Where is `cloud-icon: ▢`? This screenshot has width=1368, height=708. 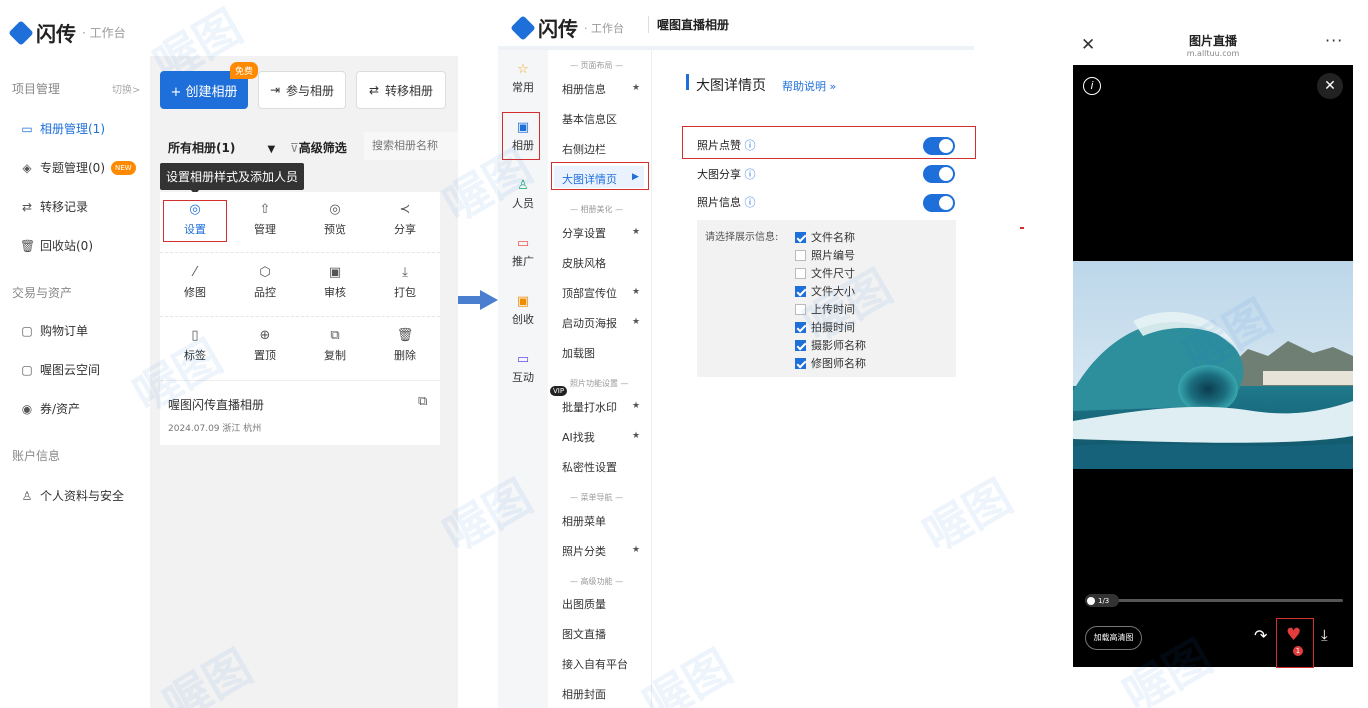
cloud-icon: ▢ is located at coordinates (27, 369).